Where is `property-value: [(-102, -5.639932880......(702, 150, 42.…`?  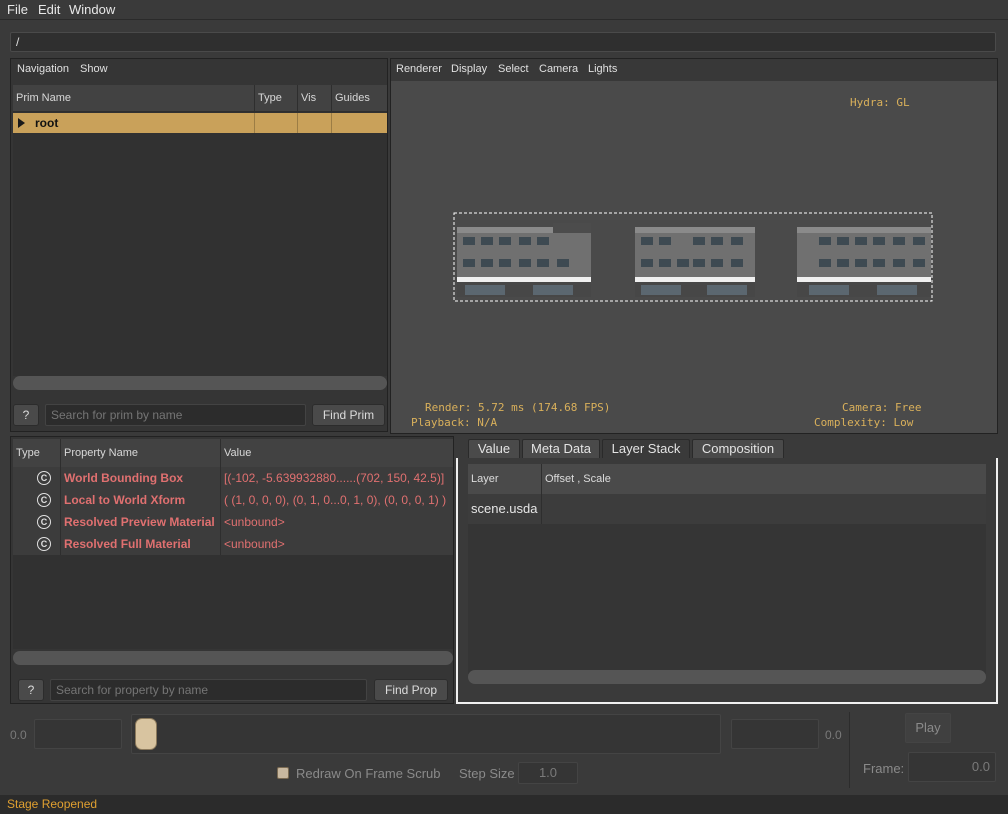 property-value: [(-102, -5.639932880......(702, 150, 42.… is located at coordinates (334, 478).